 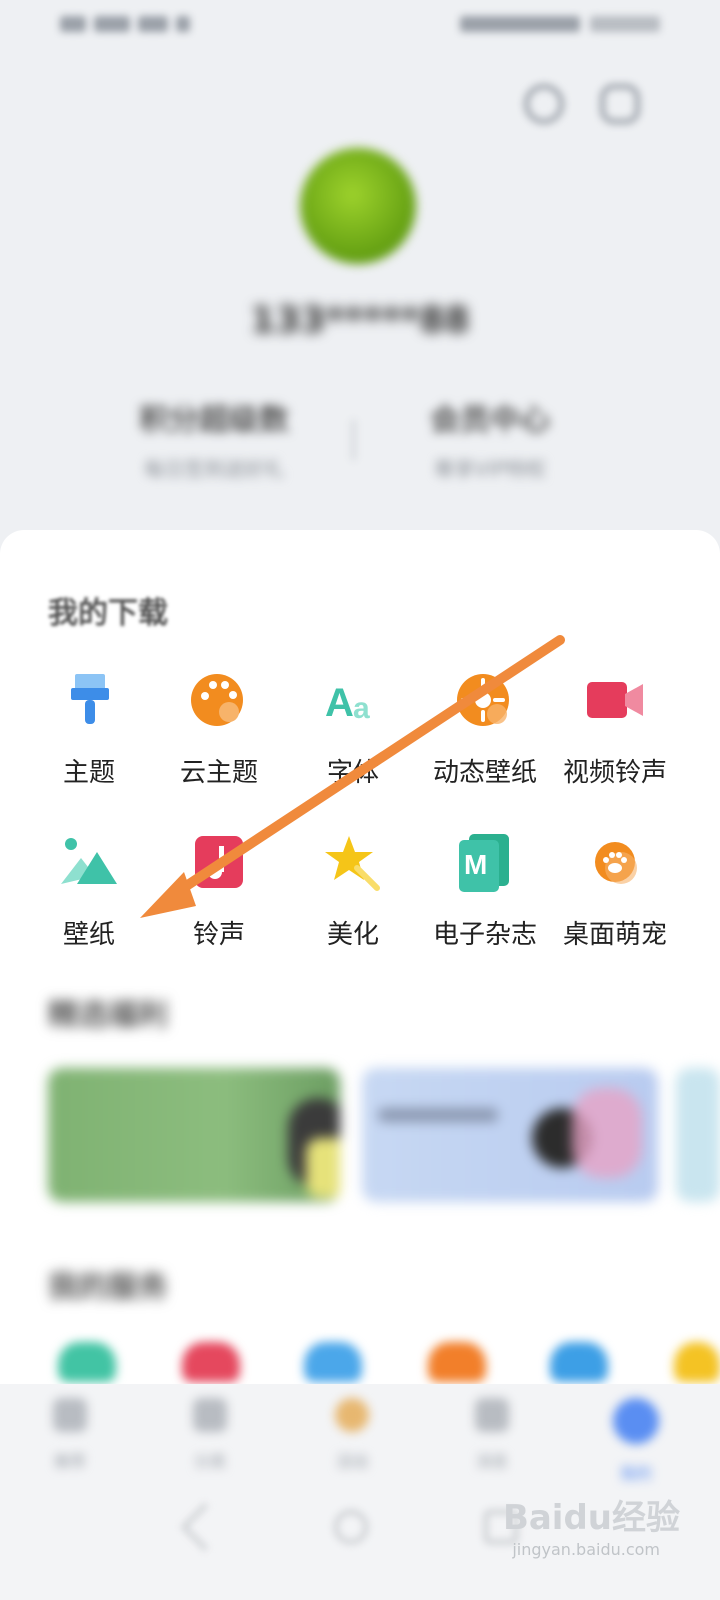 What do you see at coordinates (586, 1549) in the screenshot?
I see `watermark-url: jingyan.baidu.com` at bounding box center [586, 1549].